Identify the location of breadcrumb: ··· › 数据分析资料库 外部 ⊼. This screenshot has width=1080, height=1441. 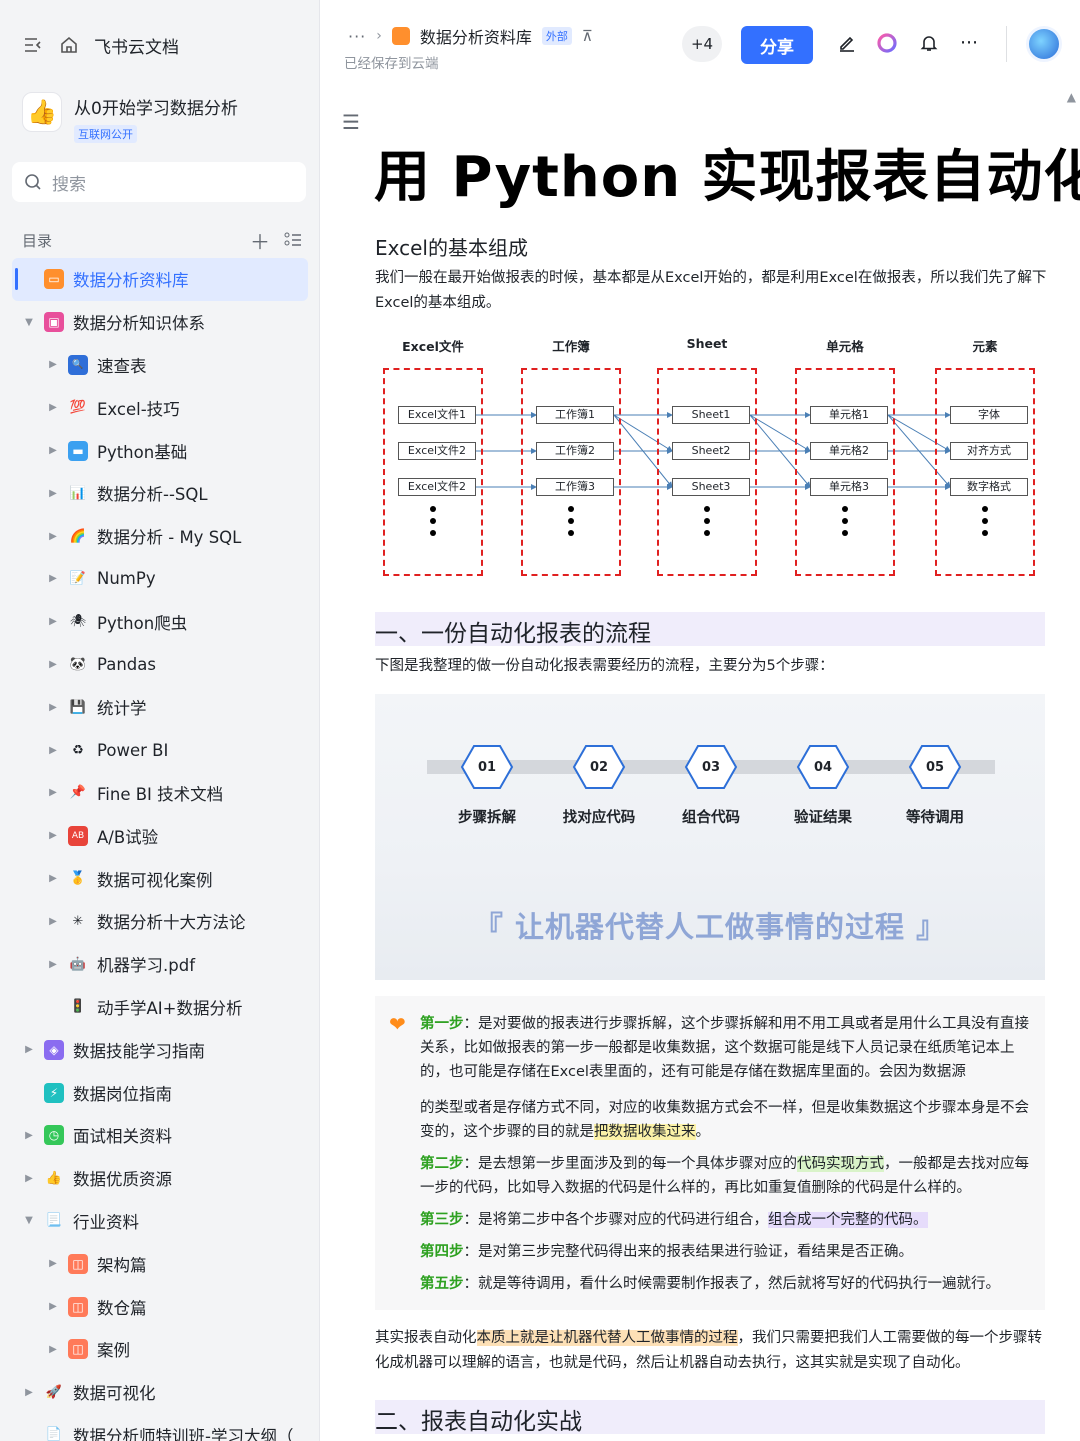
(470, 36).